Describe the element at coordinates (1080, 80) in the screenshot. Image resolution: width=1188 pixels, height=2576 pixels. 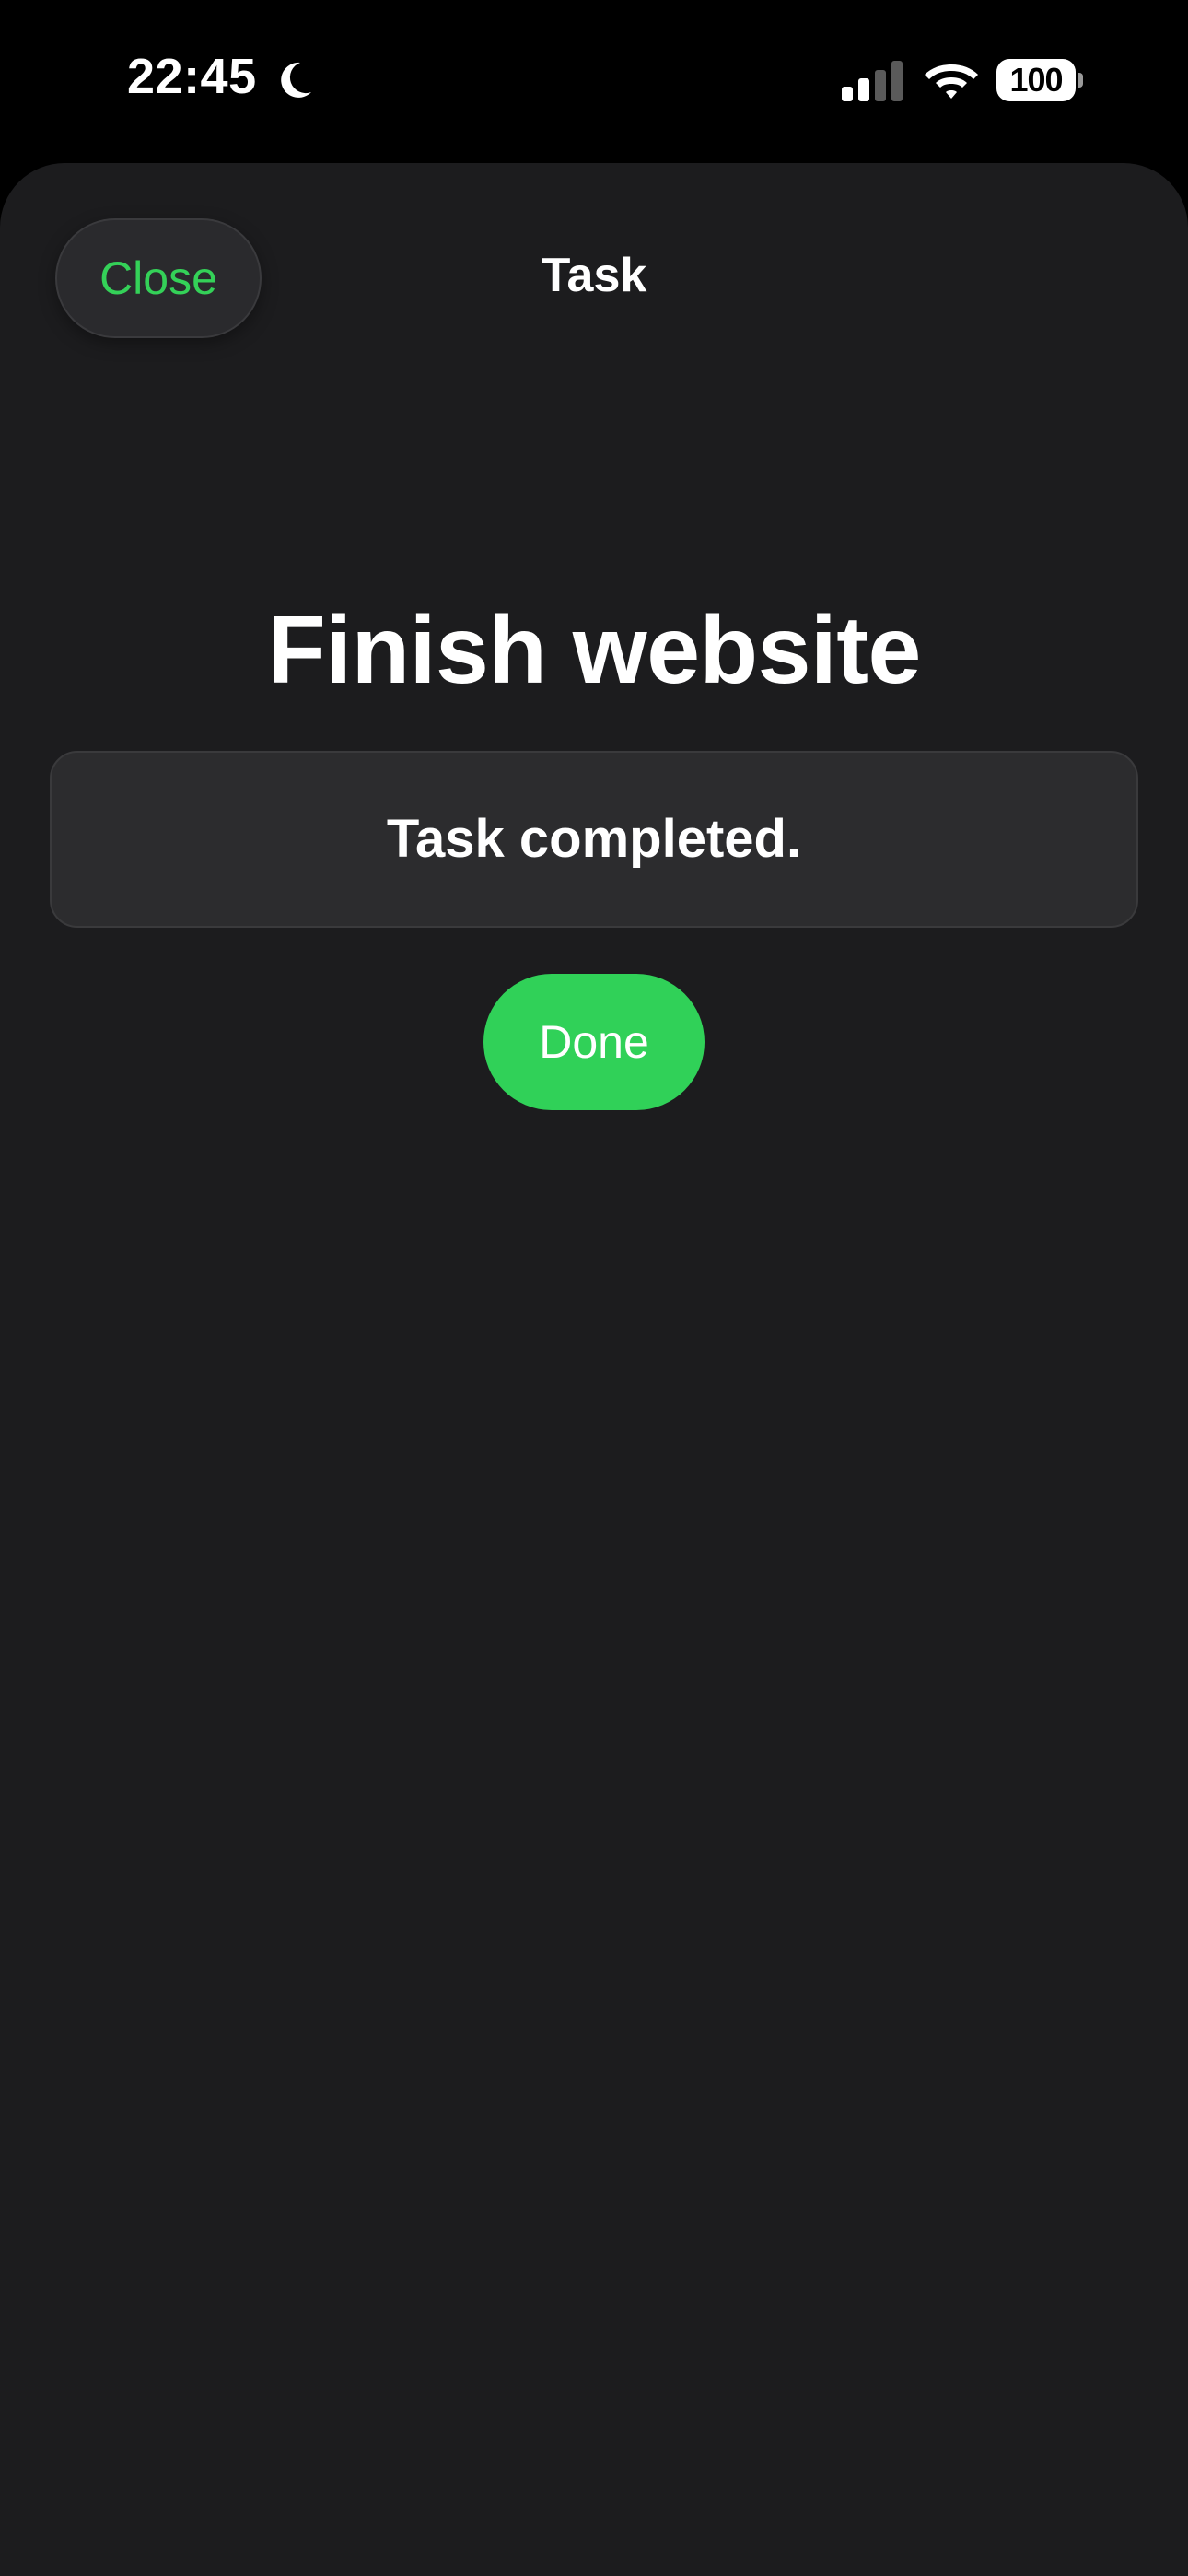
I see `battery-nub` at that location.